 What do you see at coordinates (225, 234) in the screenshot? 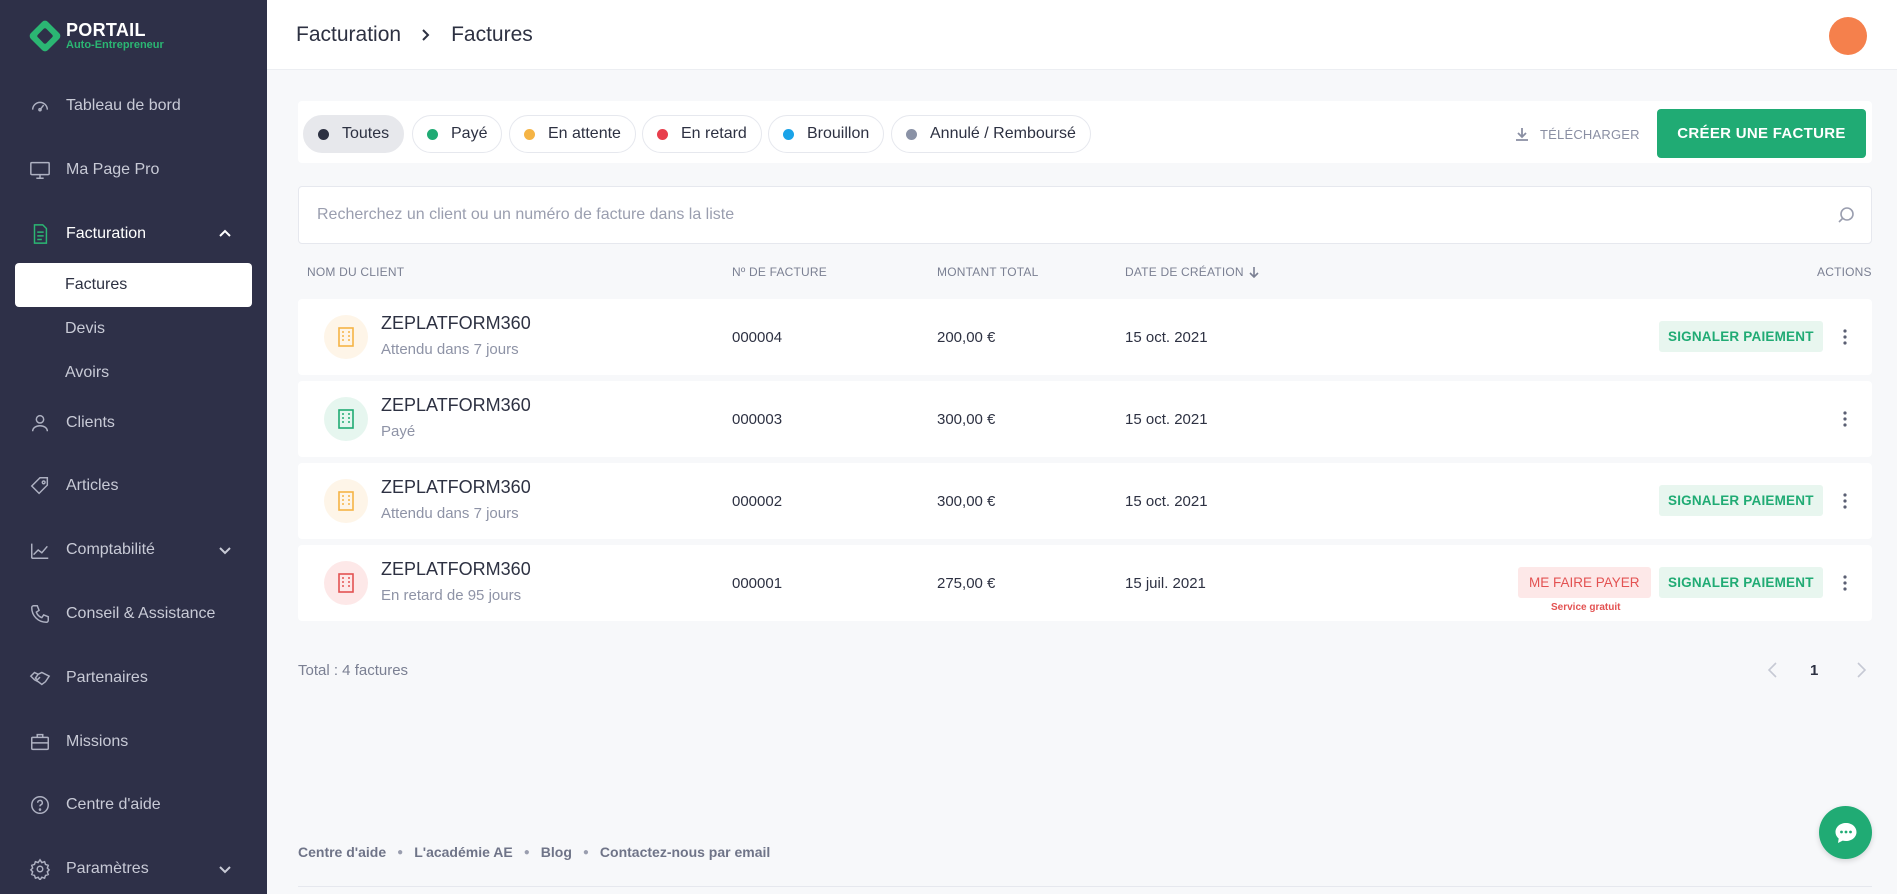
I see `chevron-up-icon` at bounding box center [225, 234].